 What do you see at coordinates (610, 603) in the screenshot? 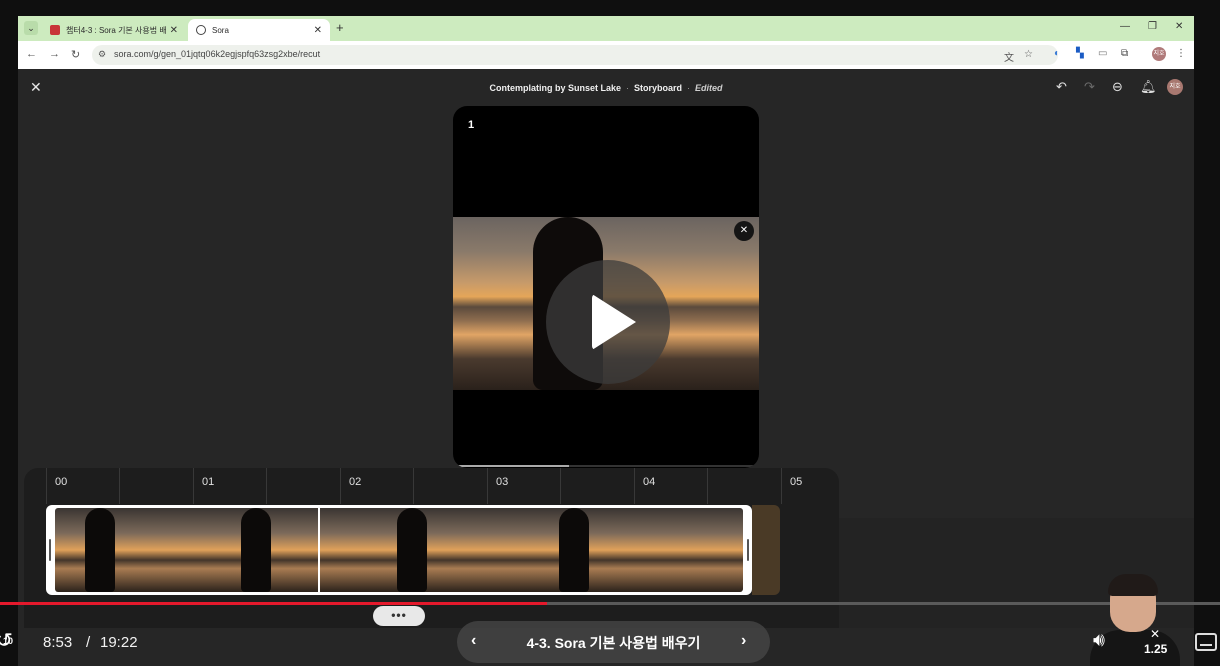
I see `lecture-progress-track` at bounding box center [610, 603].